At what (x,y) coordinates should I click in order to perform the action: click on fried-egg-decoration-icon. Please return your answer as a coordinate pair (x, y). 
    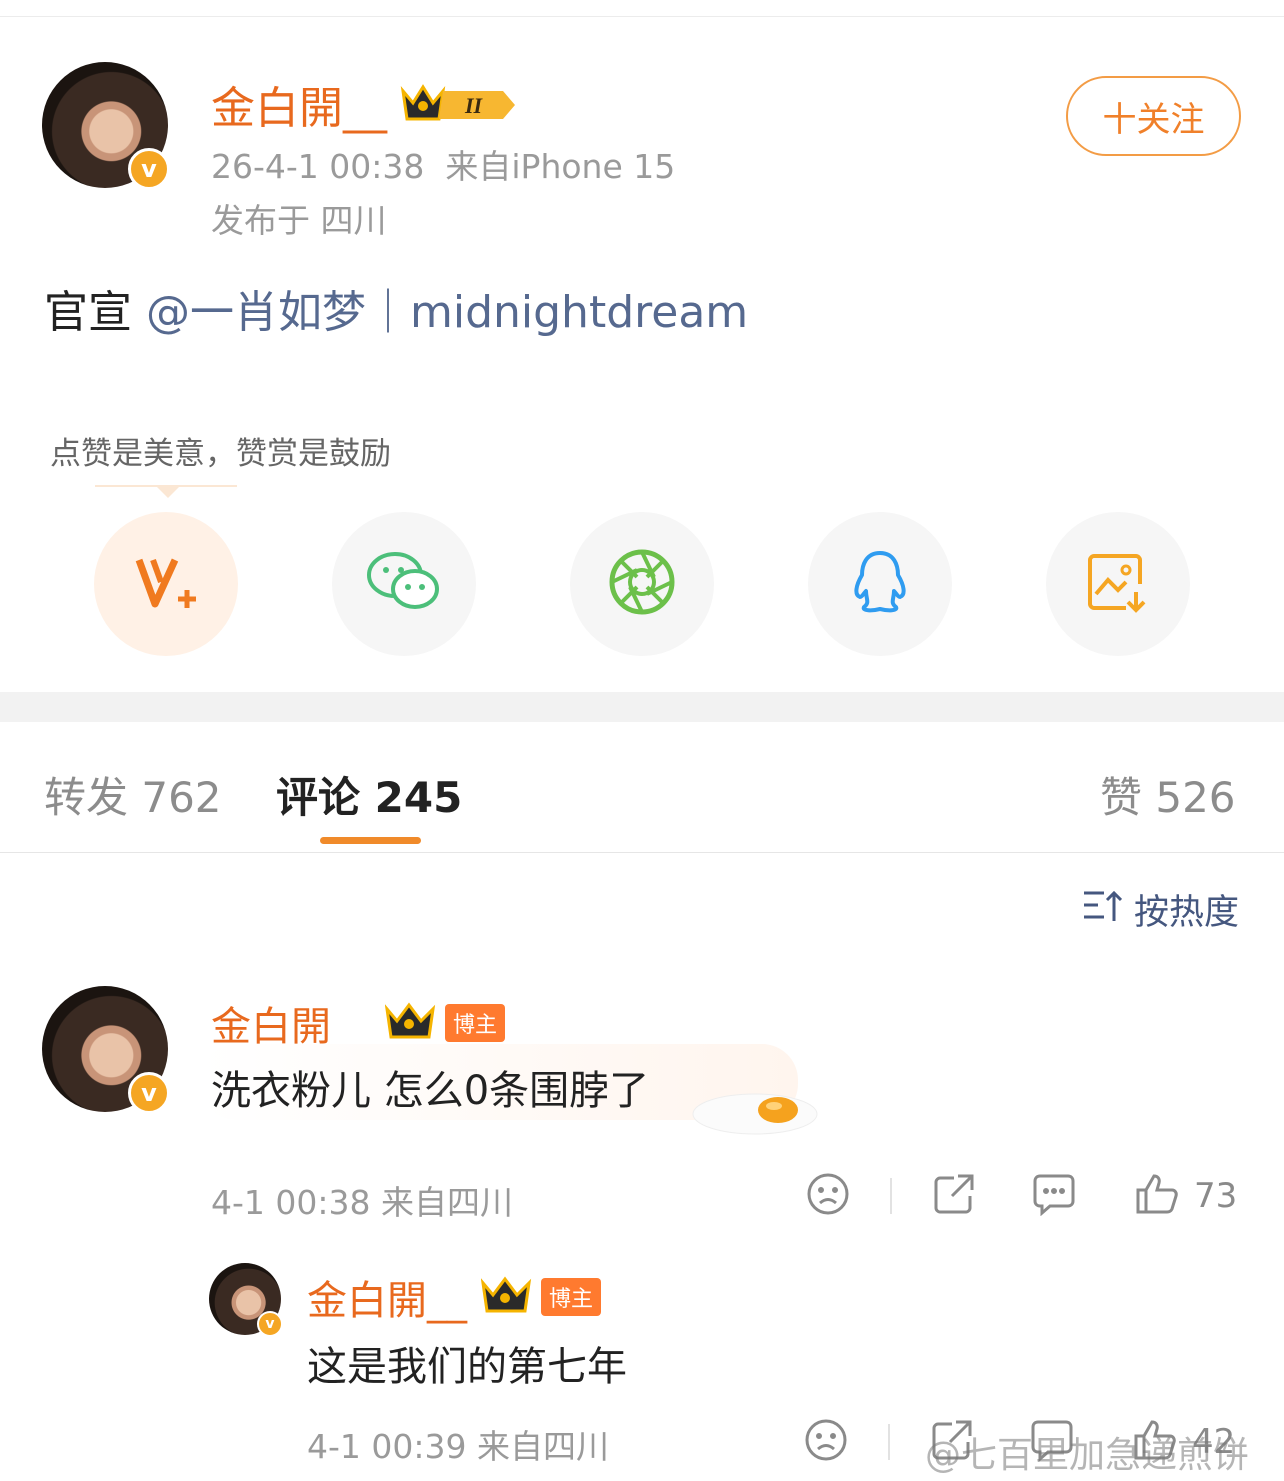
    Looking at the image, I should click on (755, 1114).